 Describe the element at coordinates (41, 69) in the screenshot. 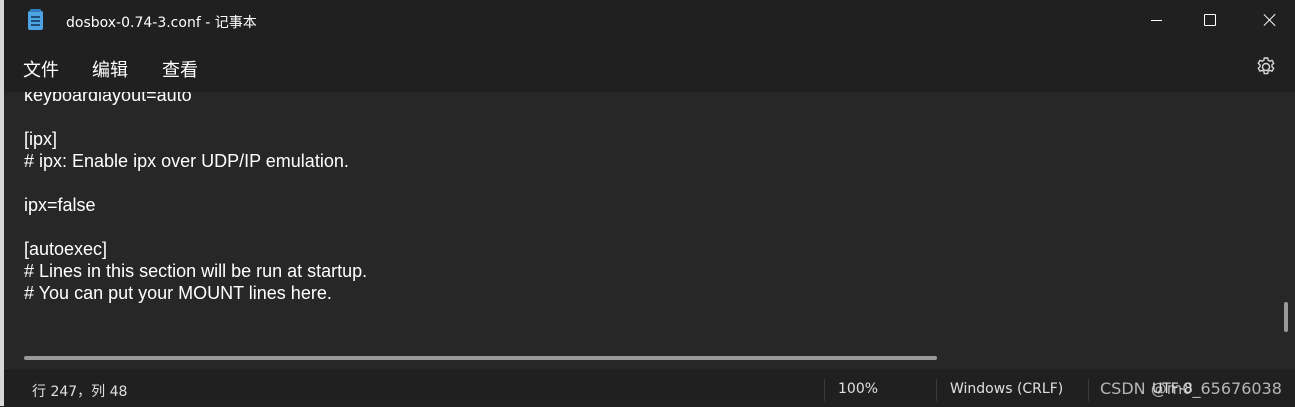

I see `menu-file: 文件` at that location.